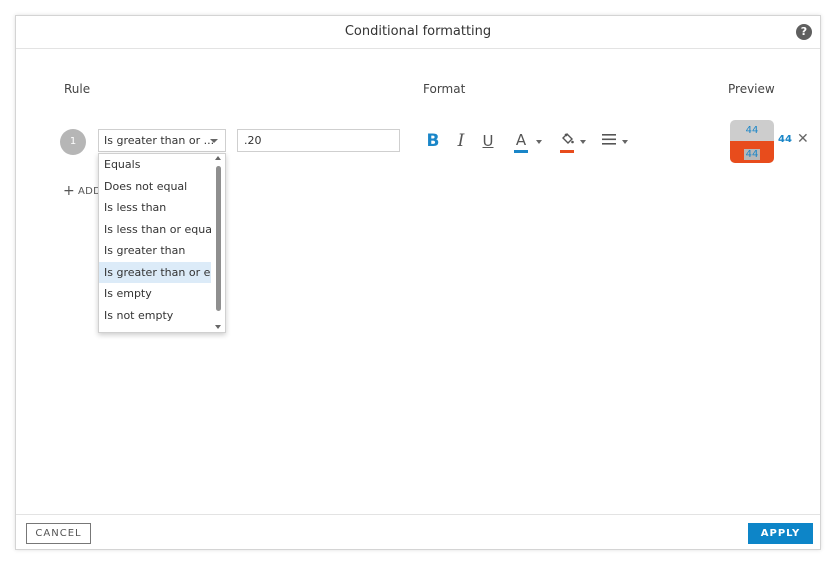  Describe the element at coordinates (218, 327) in the screenshot. I see `scroll-down-icon` at that location.